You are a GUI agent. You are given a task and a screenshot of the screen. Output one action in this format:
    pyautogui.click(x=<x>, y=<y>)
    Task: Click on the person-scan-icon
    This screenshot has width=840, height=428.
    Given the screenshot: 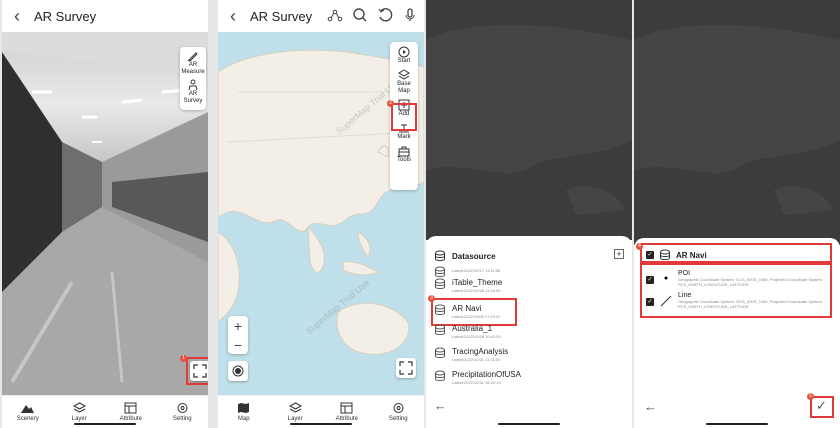 What is the action you would take?
    pyautogui.click(x=193, y=85)
    